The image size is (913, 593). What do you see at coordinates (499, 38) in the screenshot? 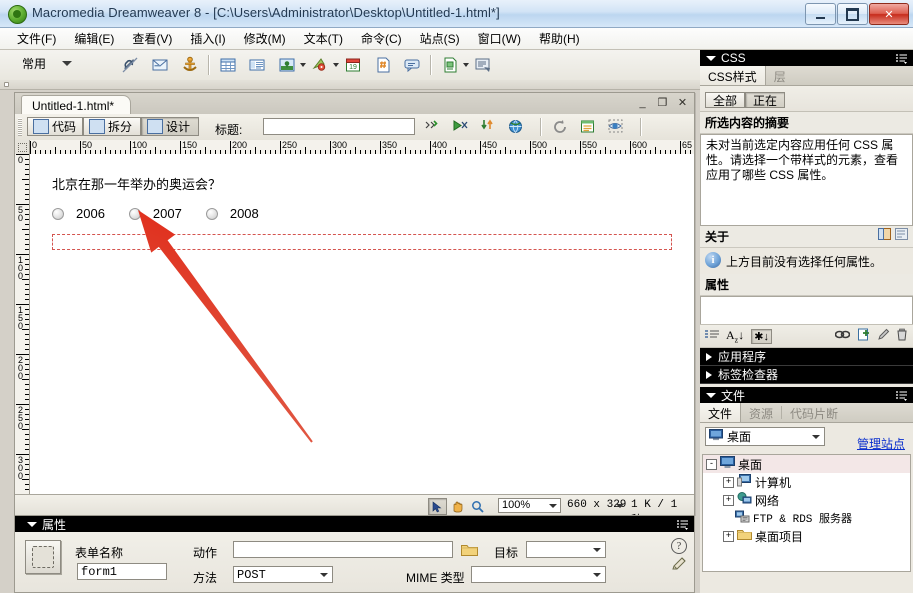
I see `menu-window: 窗口(W)` at bounding box center [499, 38].